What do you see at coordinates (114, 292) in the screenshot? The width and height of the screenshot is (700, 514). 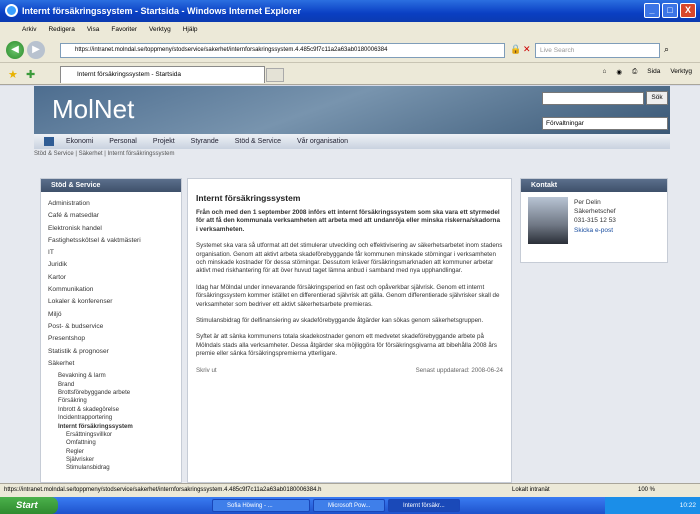 I see `sidebar-item: Kommunikation` at bounding box center [114, 292].